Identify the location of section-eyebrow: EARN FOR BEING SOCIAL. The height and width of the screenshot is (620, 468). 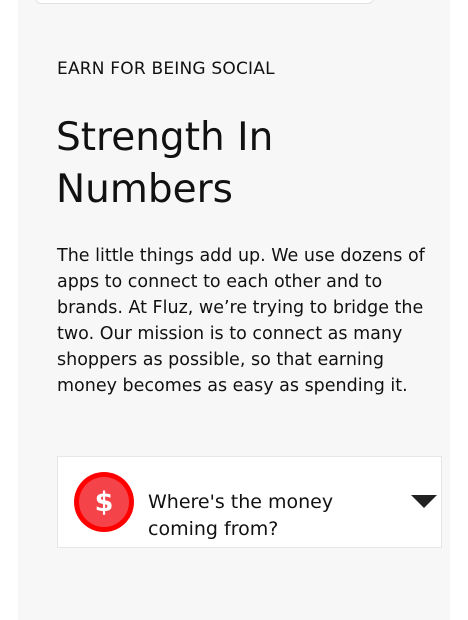
(166, 69).